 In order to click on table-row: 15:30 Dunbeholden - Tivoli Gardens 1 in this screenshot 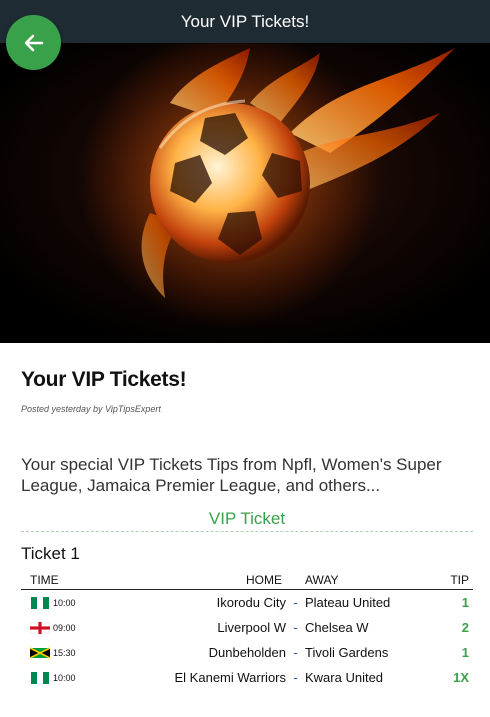, I will do `click(247, 652)`.